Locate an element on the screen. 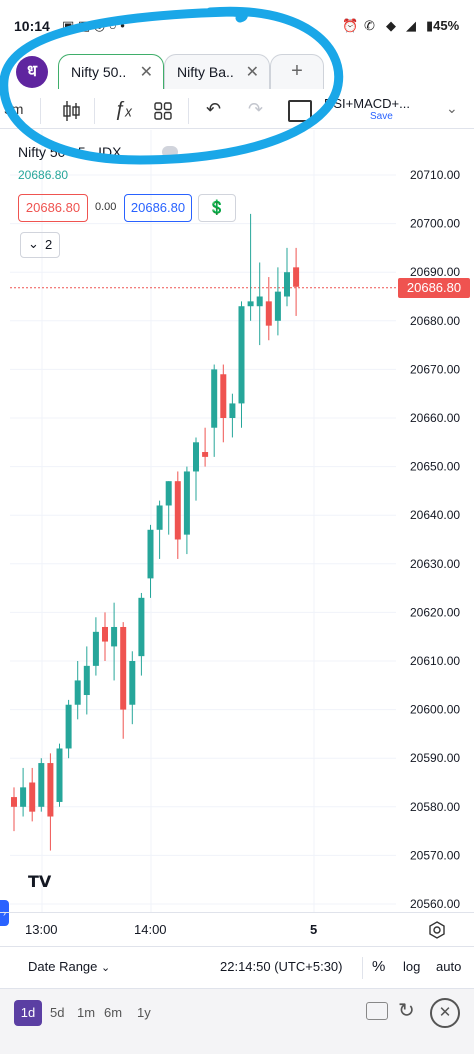 This screenshot has height=1054, width=474. sell-price: 20686.80 is located at coordinates (53, 207).